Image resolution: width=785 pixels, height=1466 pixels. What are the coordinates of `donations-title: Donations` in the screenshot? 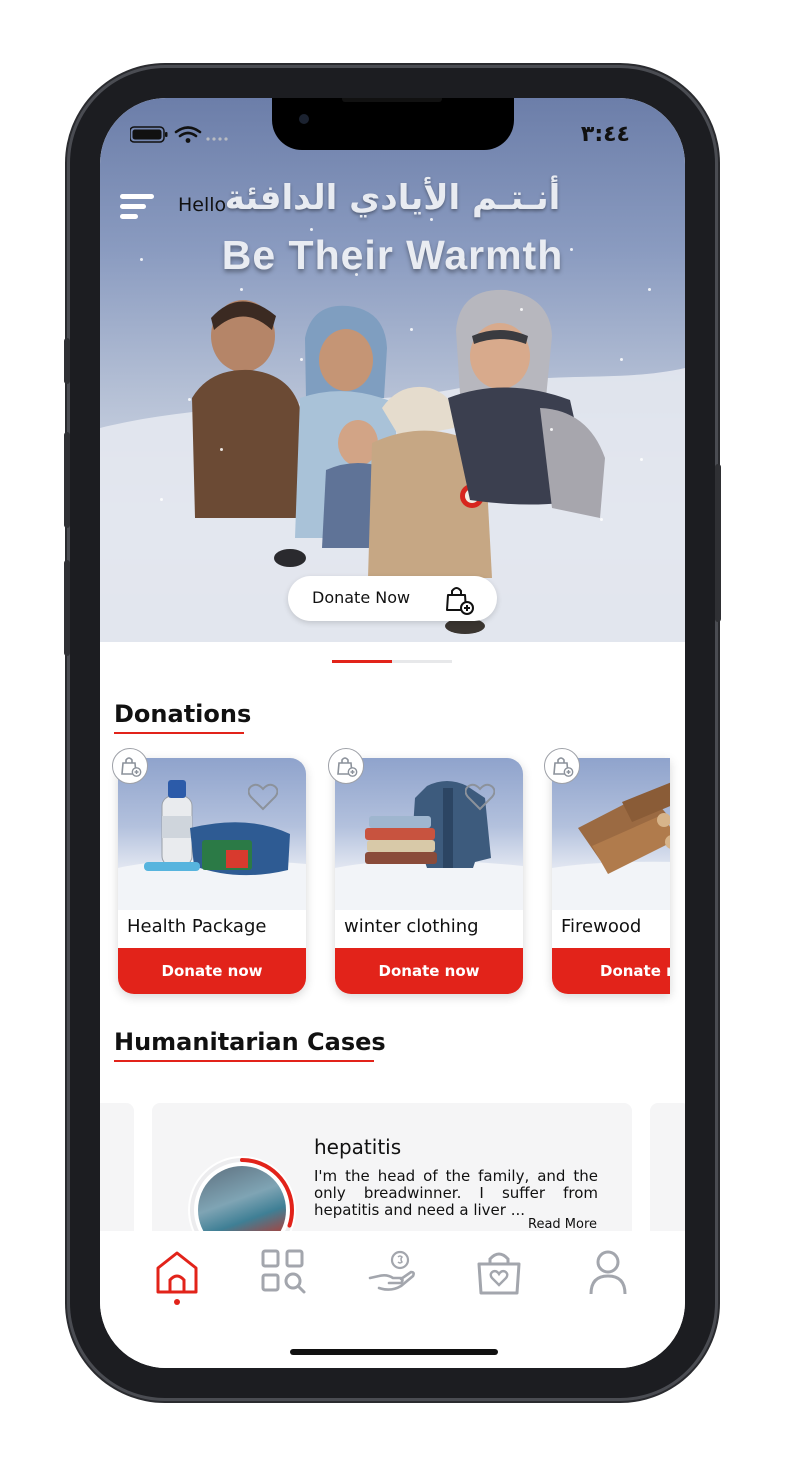 It's located at (183, 717).